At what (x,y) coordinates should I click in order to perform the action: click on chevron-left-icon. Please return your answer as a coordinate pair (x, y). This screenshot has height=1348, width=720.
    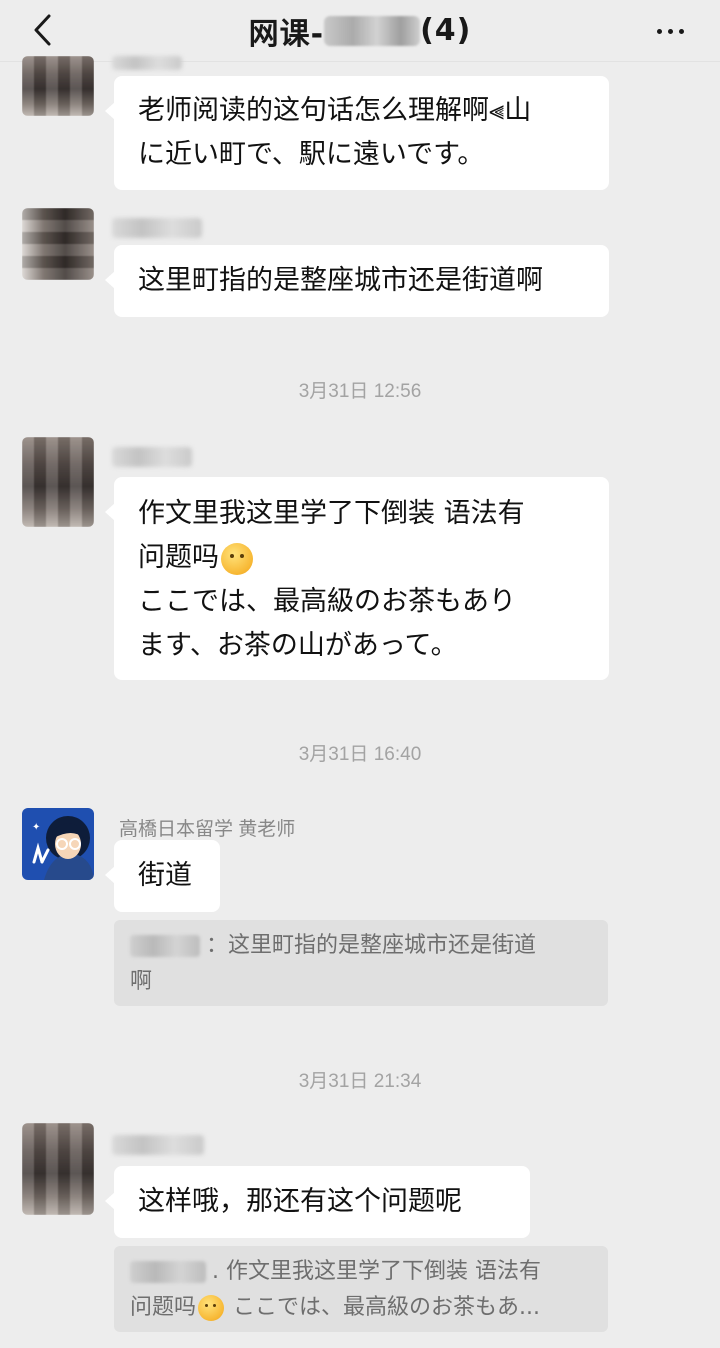
    Looking at the image, I should click on (42, 30).